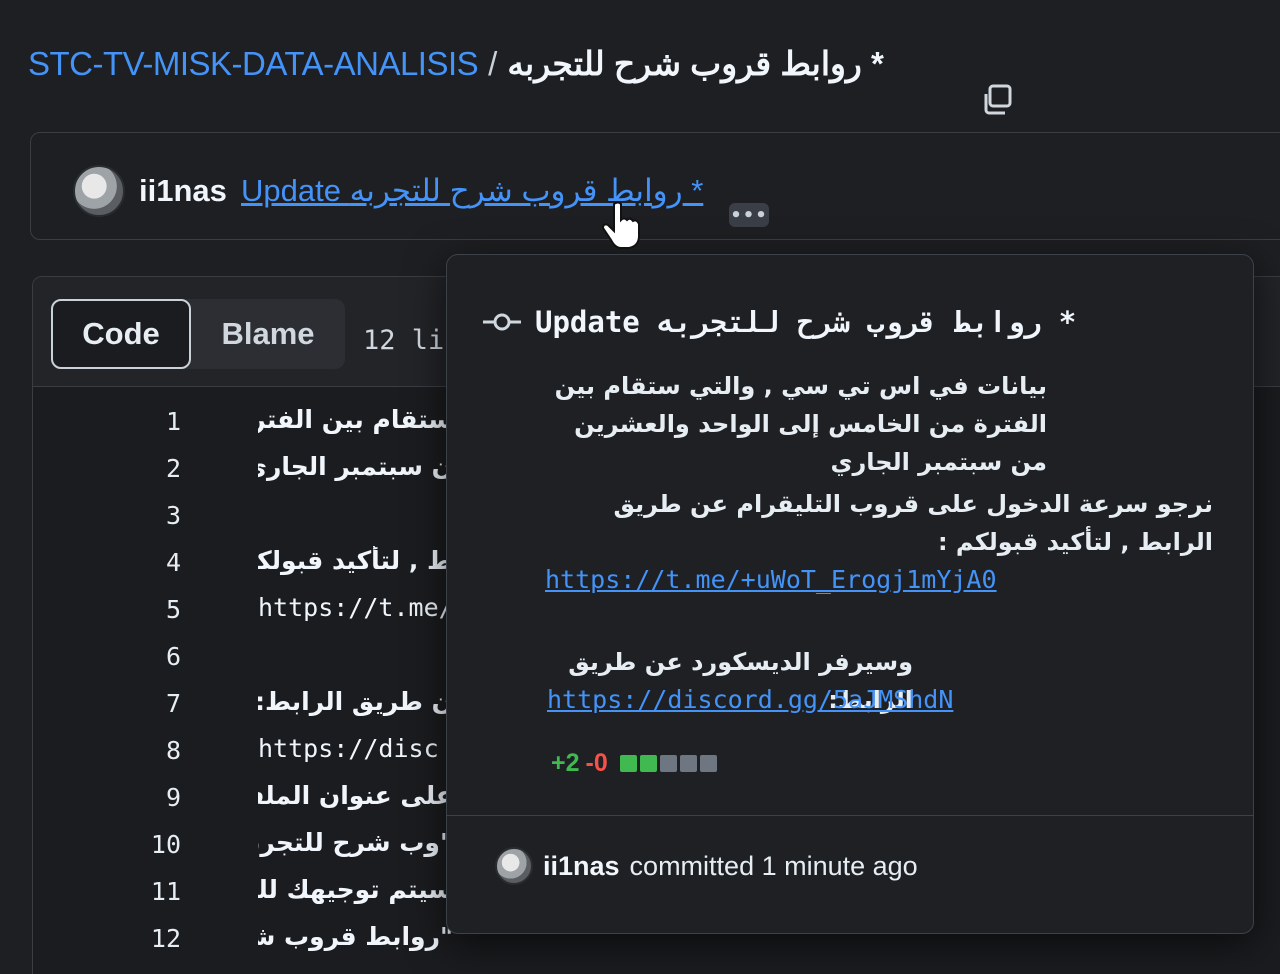  I want to click on line-content: سيتم توجيهك للرابط, so click(355, 889).